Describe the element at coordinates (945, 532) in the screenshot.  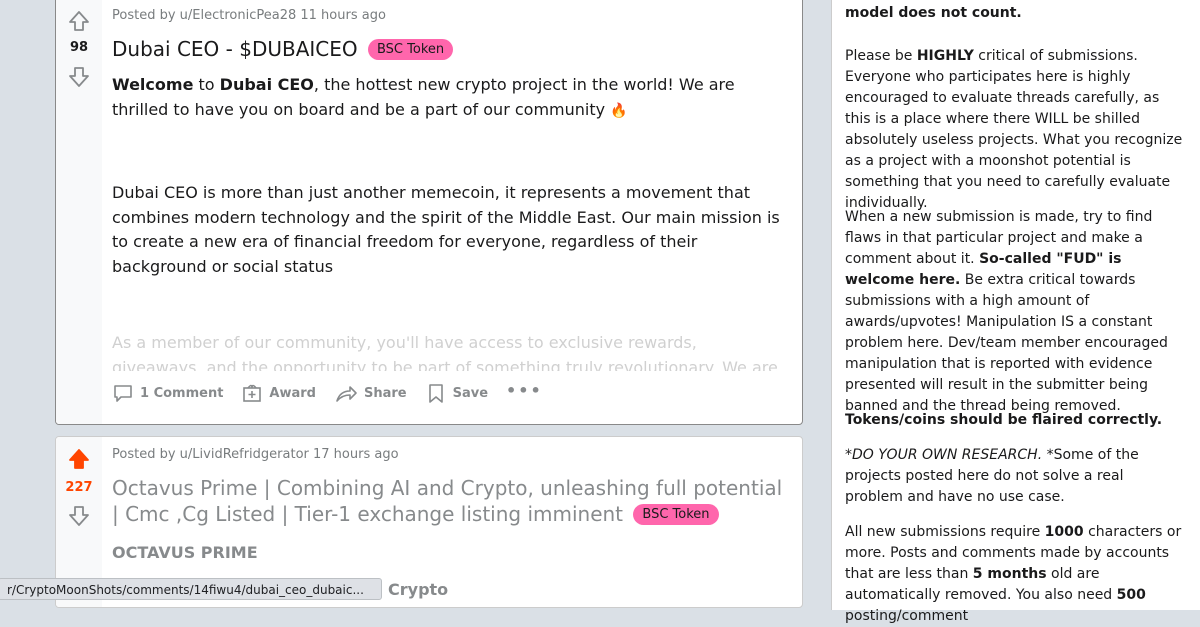
I see `text: All new submissions require` at that location.